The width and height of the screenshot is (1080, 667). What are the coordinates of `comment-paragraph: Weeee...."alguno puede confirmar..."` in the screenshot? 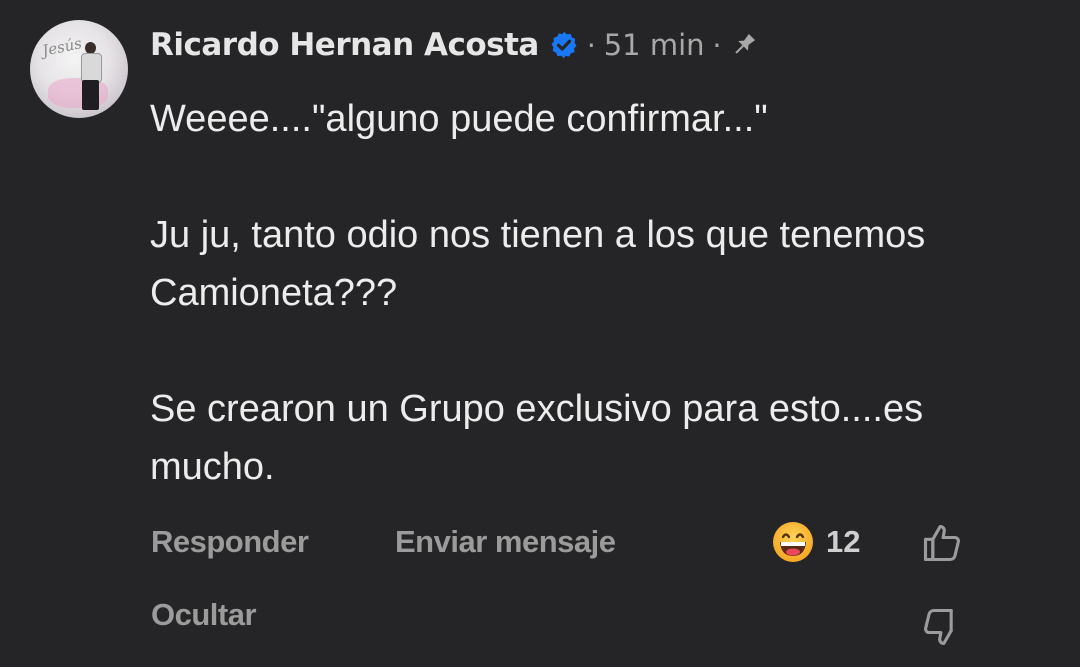 It's located at (459, 119).